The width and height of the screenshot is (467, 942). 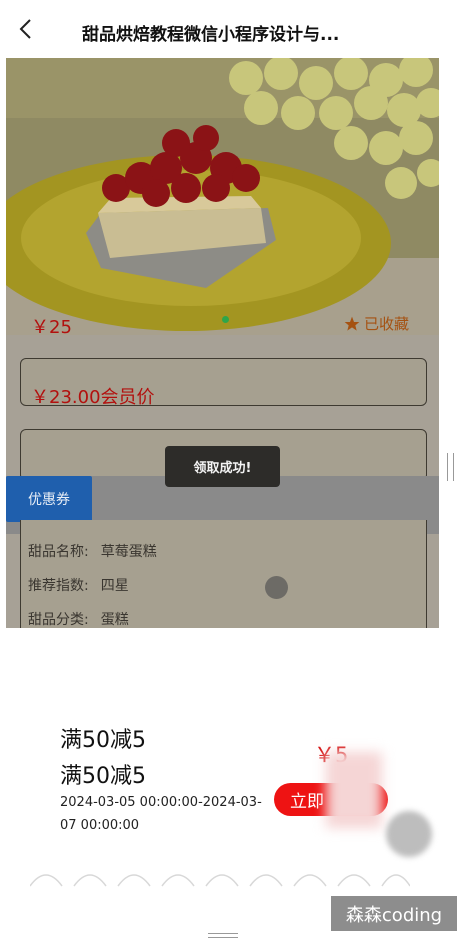 What do you see at coordinates (225, 319) in the screenshot?
I see `carousel-indicator-dot` at bounding box center [225, 319].